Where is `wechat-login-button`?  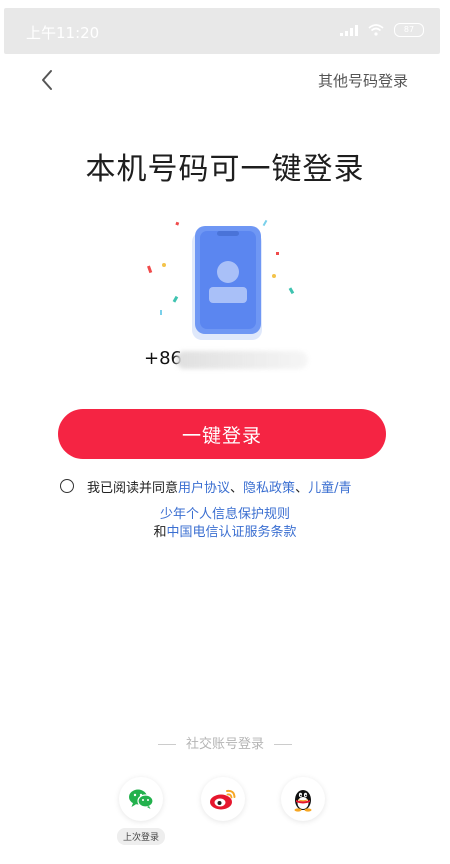
wechat-login-button is located at coordinates (141, 799).